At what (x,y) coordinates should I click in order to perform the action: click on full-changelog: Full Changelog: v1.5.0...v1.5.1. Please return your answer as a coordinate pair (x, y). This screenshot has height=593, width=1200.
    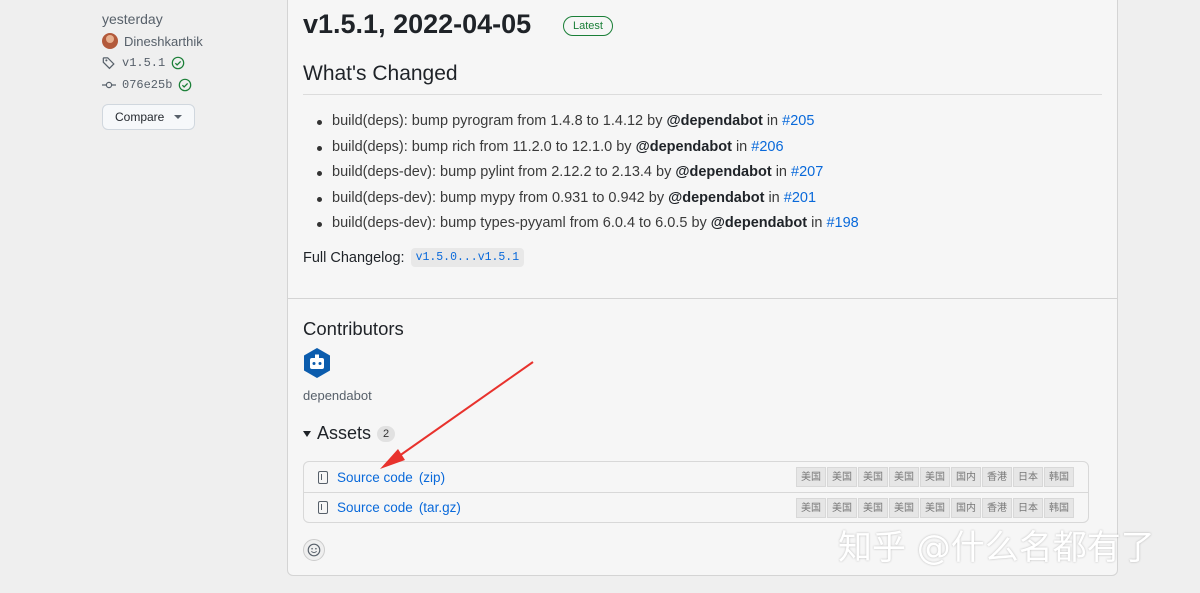
    Looking at the image, I should click on (414, 257).